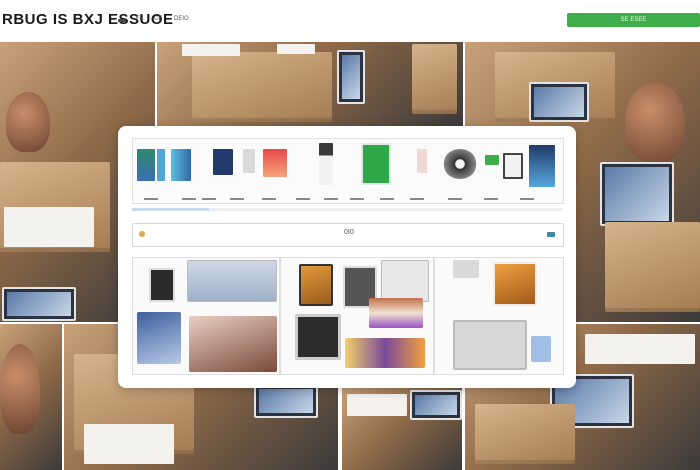  What do you see at coordinates (349, 232) in the screenshot?
I see `search-value: 0I0` at bounding box center [349, 232].